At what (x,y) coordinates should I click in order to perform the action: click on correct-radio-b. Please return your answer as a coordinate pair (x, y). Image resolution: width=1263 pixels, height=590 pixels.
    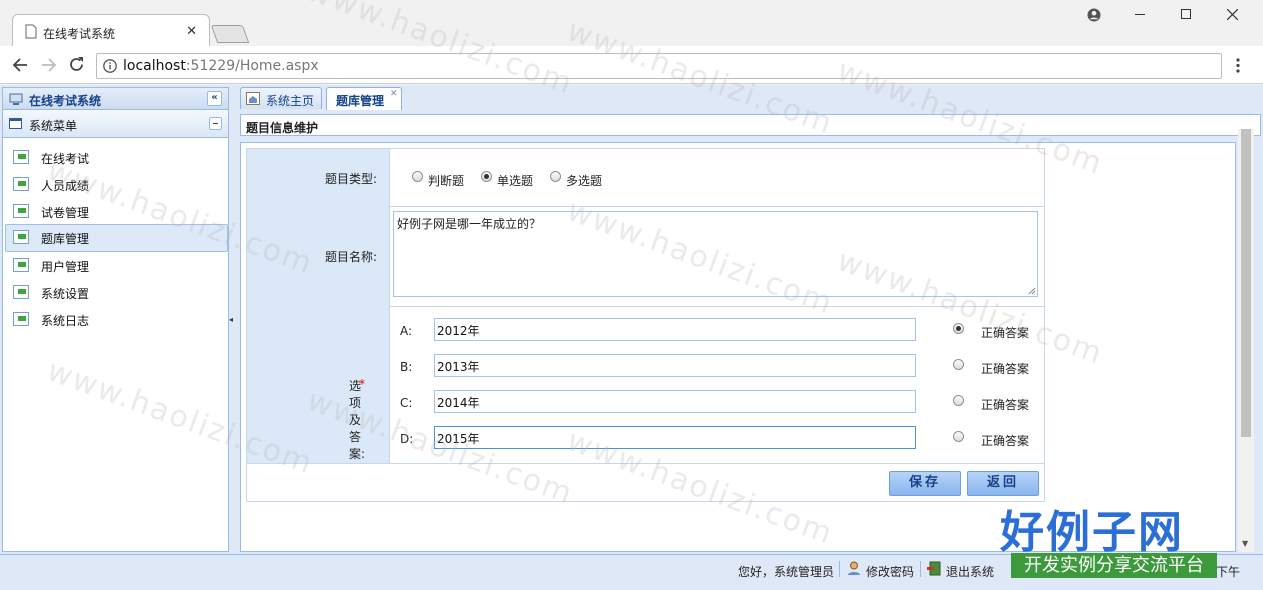
    Looking at the image, I should click on (958, 364).